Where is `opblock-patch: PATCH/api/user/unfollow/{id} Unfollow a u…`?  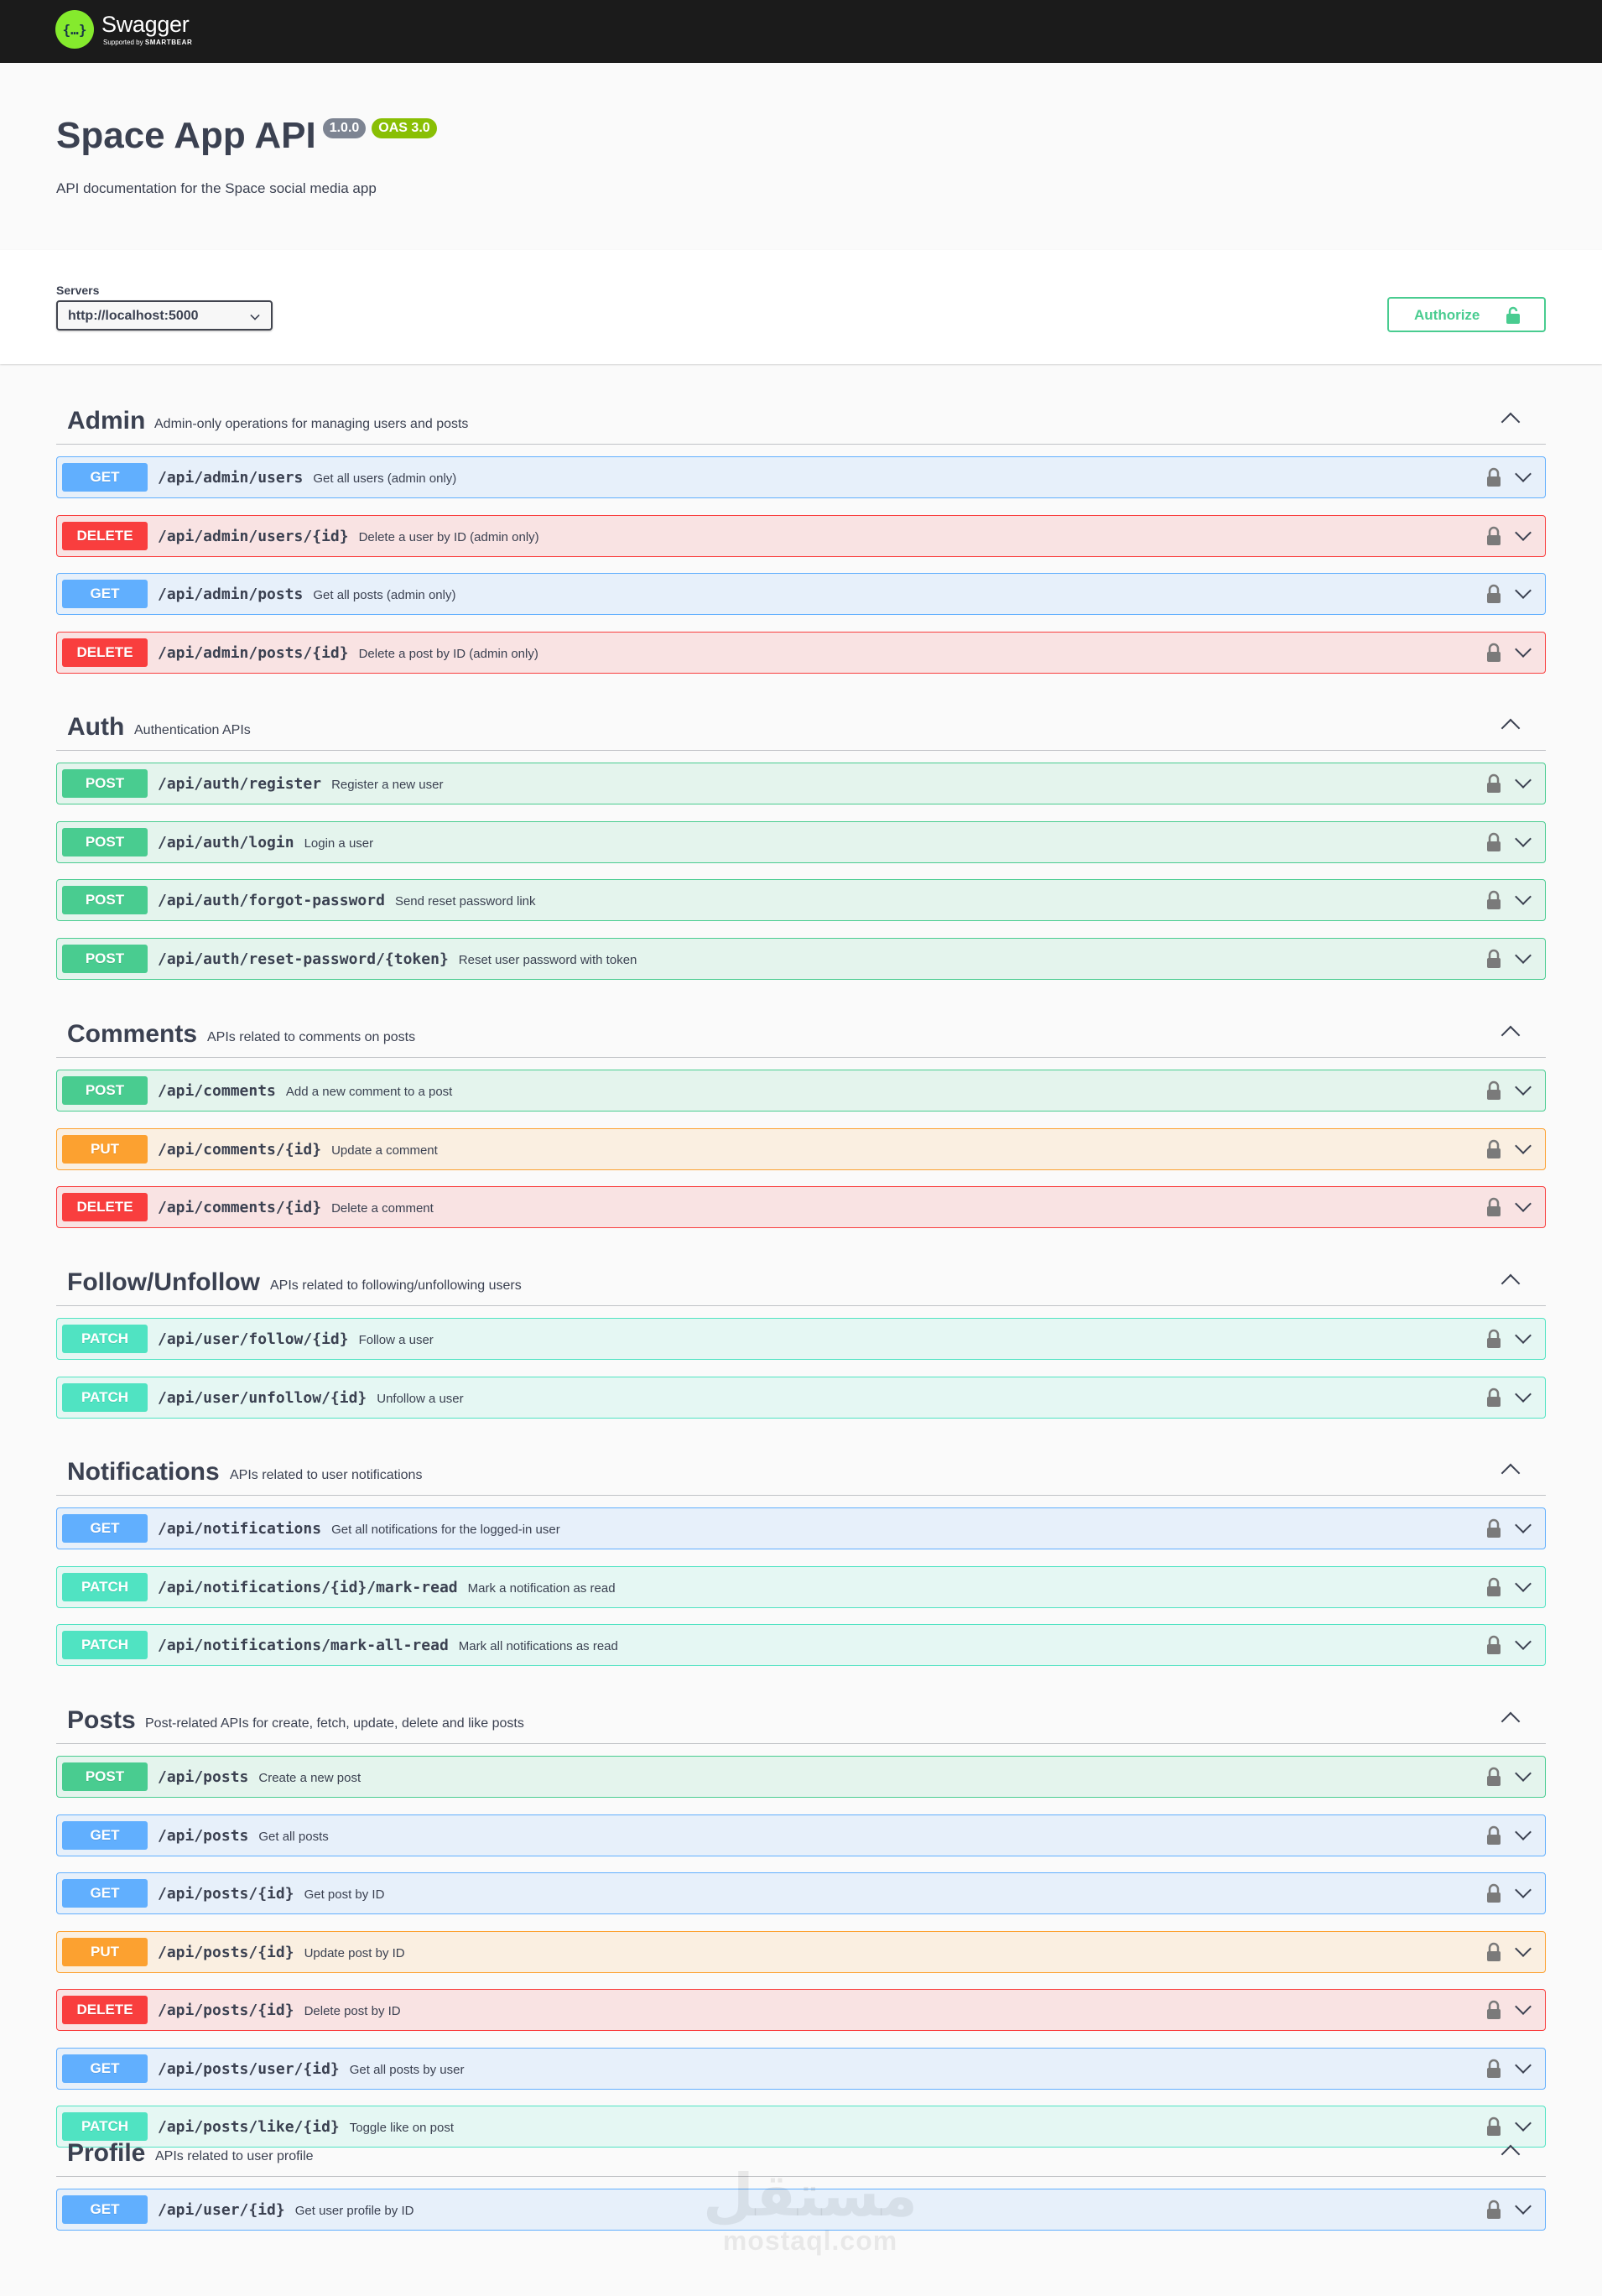 opblock-patch: PATCH/api/user/unfollow/{id} Unfollow a u… is located at coordinates (801, 1397).